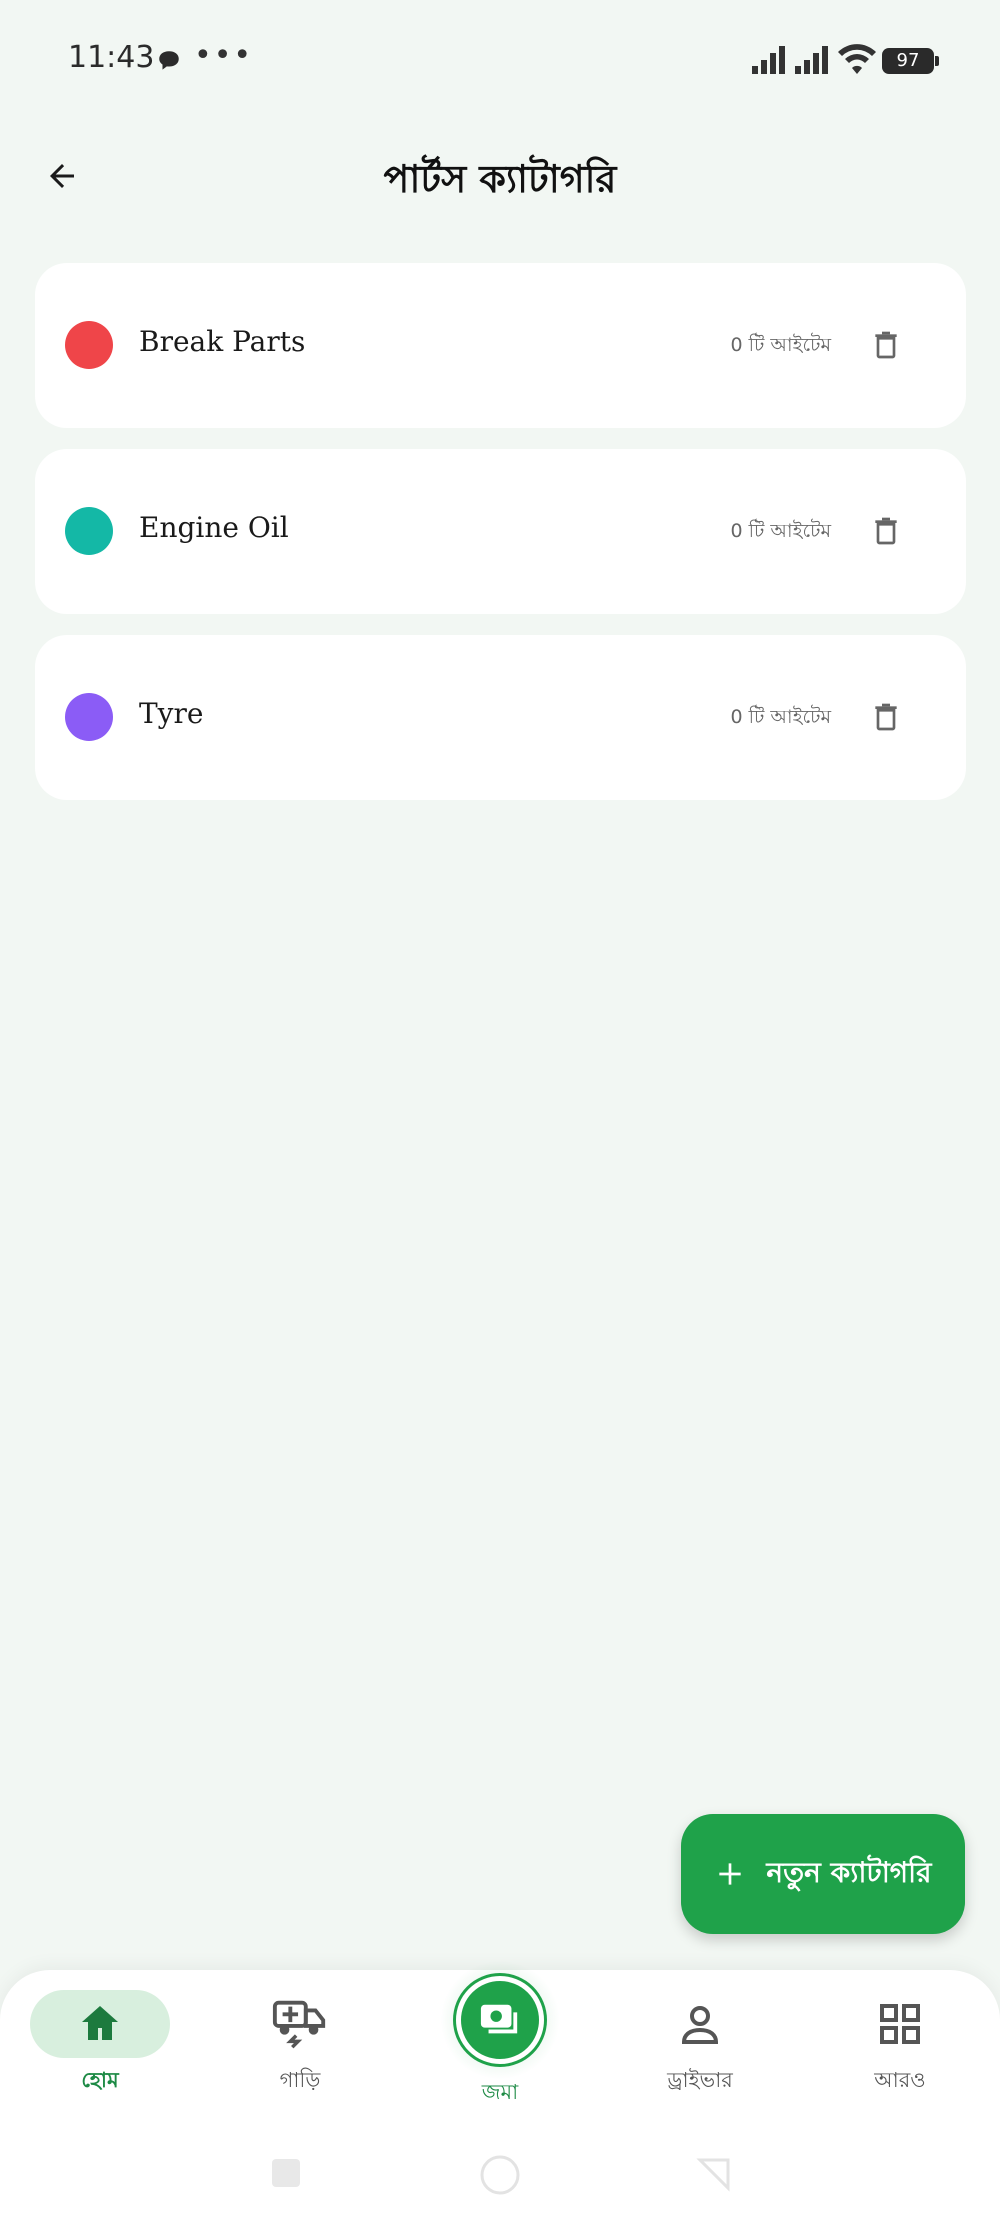 This screenshot has width=1000, height=2225. I want to click on category-name: Break Parts, so click(222, 341).